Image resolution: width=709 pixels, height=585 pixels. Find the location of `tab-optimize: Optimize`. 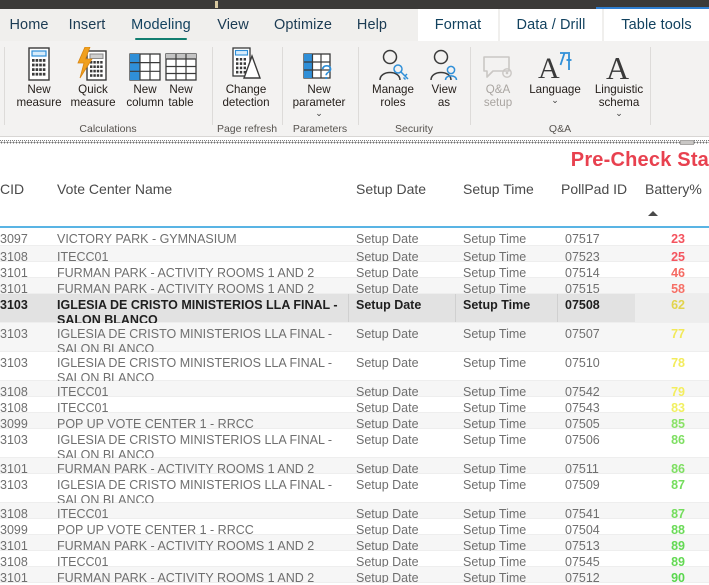

tab-optimize: Optimize is located at coordinates (303, 25).